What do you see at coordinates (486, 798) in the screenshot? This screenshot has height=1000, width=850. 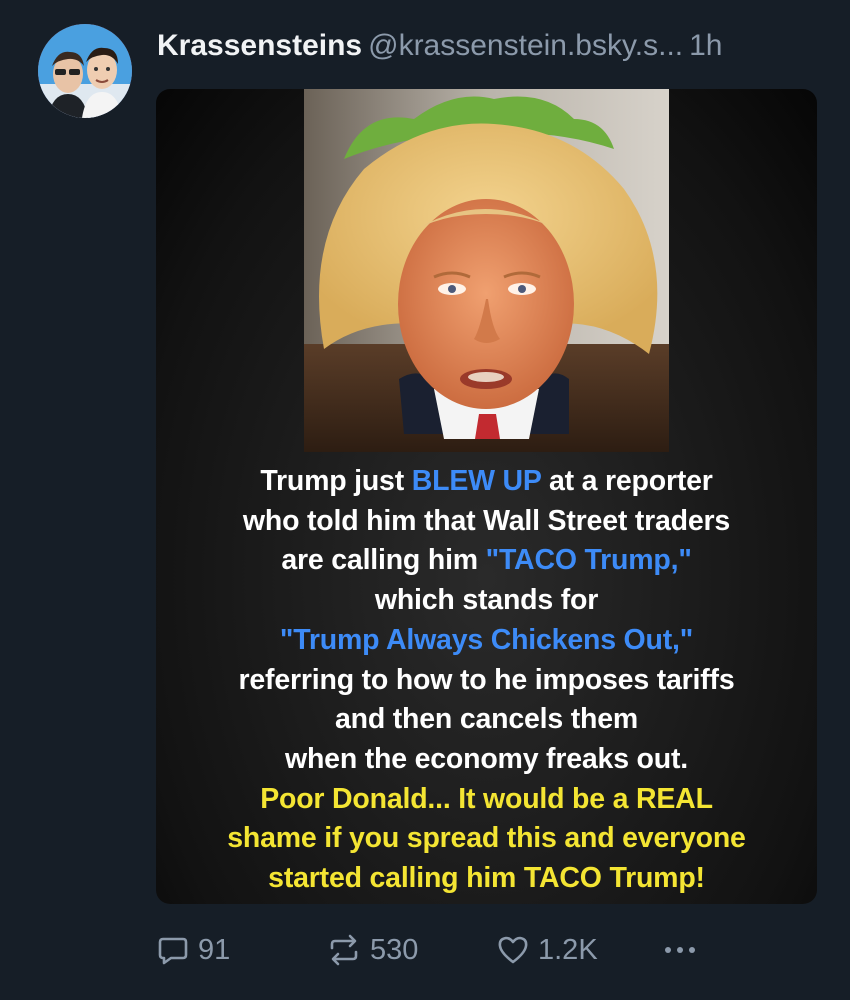 I see `caption-line-9: Poor Donald... It would be a REAL` at bounding box center [486, 798].